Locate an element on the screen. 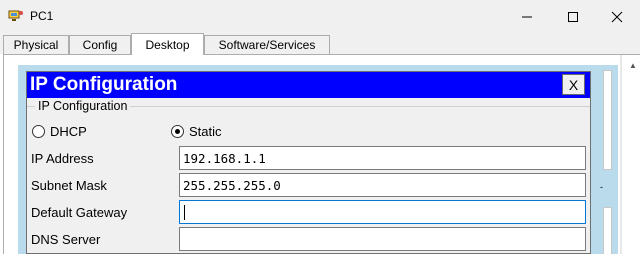 Image resolution: width=640 pixels, height=254 pixels. group-label: IP Configuration is located at coordinates (83, 106).